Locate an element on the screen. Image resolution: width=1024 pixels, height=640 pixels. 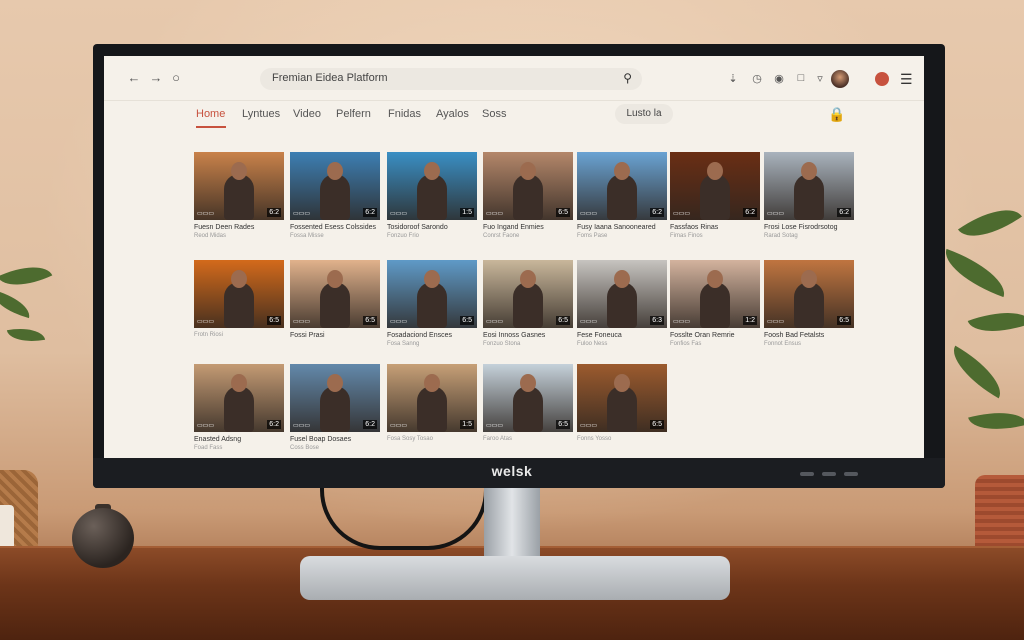
tab-ayalos: Ayalos is located at coordinates (452, 114).